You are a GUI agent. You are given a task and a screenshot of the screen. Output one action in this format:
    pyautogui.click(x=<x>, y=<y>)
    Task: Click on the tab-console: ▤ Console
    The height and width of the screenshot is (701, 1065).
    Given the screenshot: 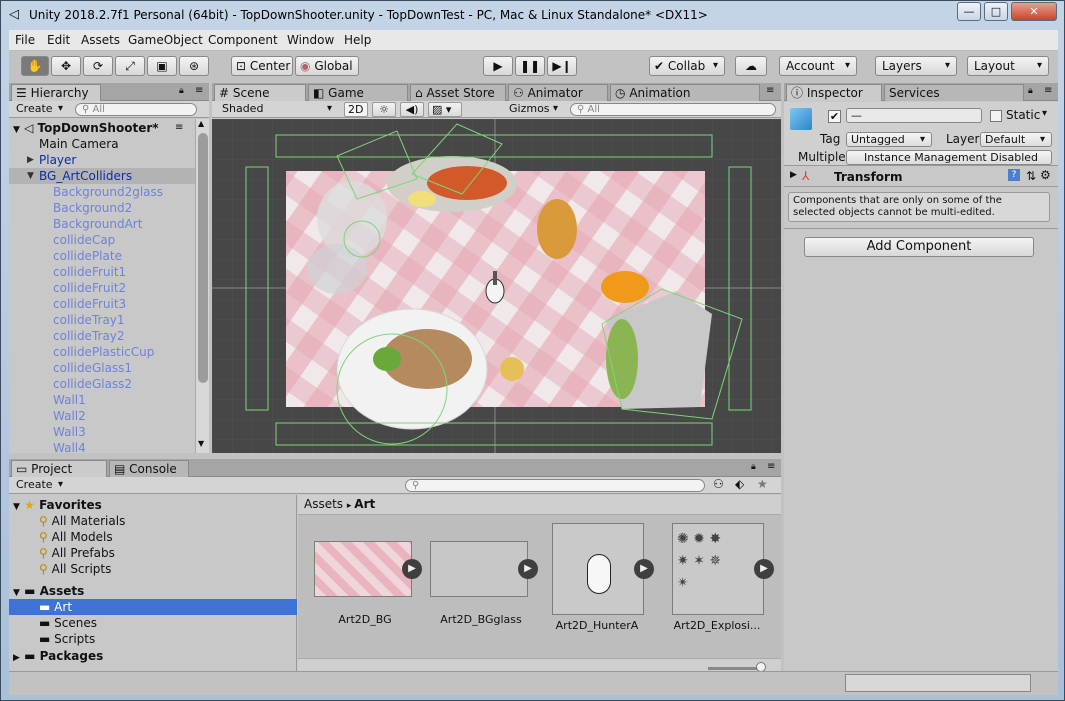 What is the action you would take?
    pyautogui.click(x=149, y=468)
    